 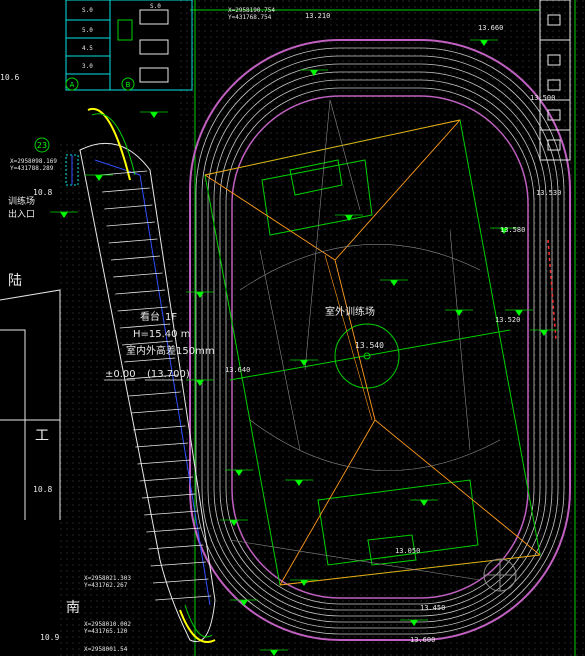 What do you see at coordinates (87, 66) in the screenshot?
I see `table-row-3: 3.0` at bounding box center [87, 66].